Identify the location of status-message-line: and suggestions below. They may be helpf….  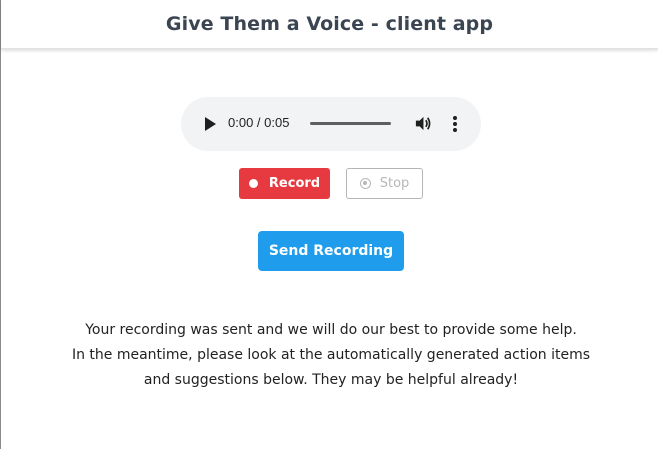
(331, 380).